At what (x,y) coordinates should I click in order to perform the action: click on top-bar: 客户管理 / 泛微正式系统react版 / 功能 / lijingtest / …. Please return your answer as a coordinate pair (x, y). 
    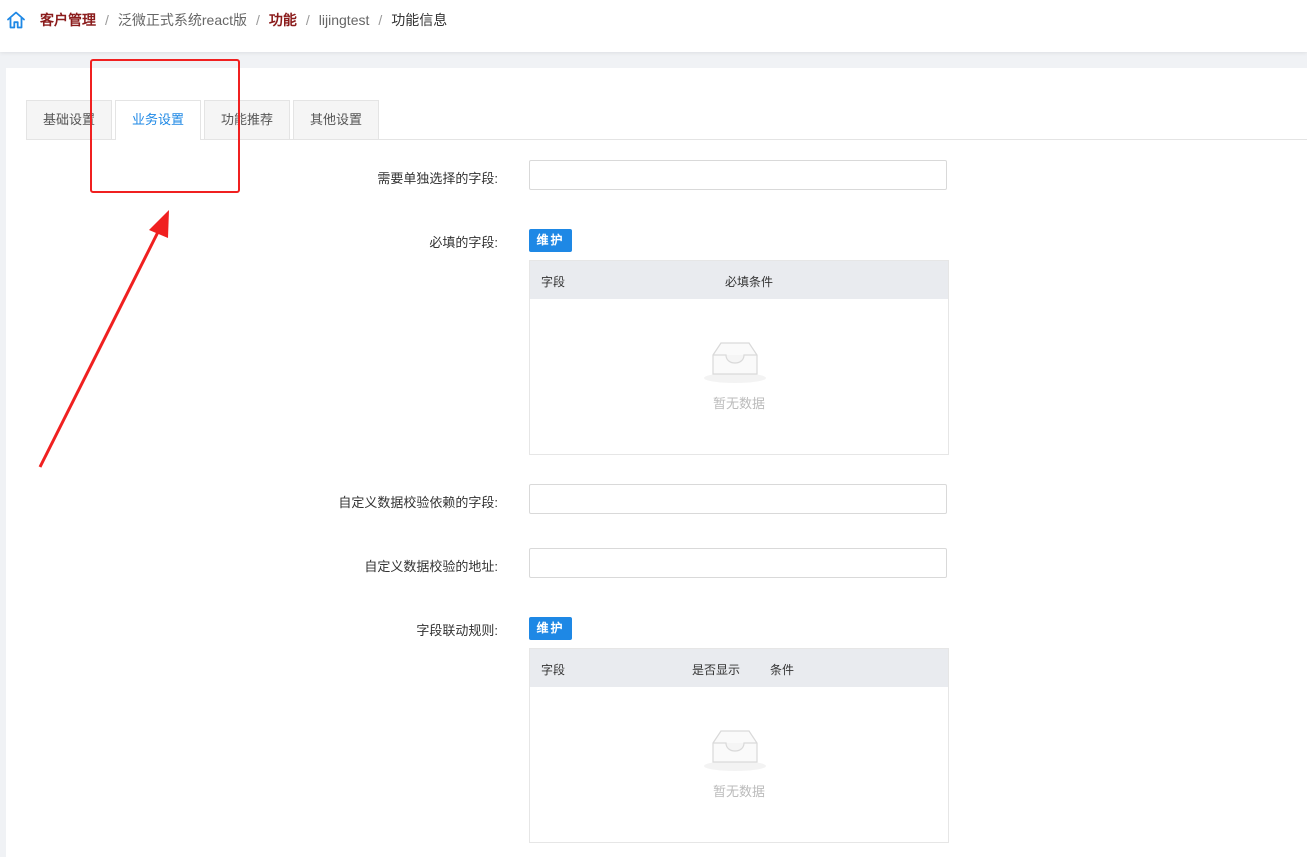
    Looking at the image, I should click on (653, 26).